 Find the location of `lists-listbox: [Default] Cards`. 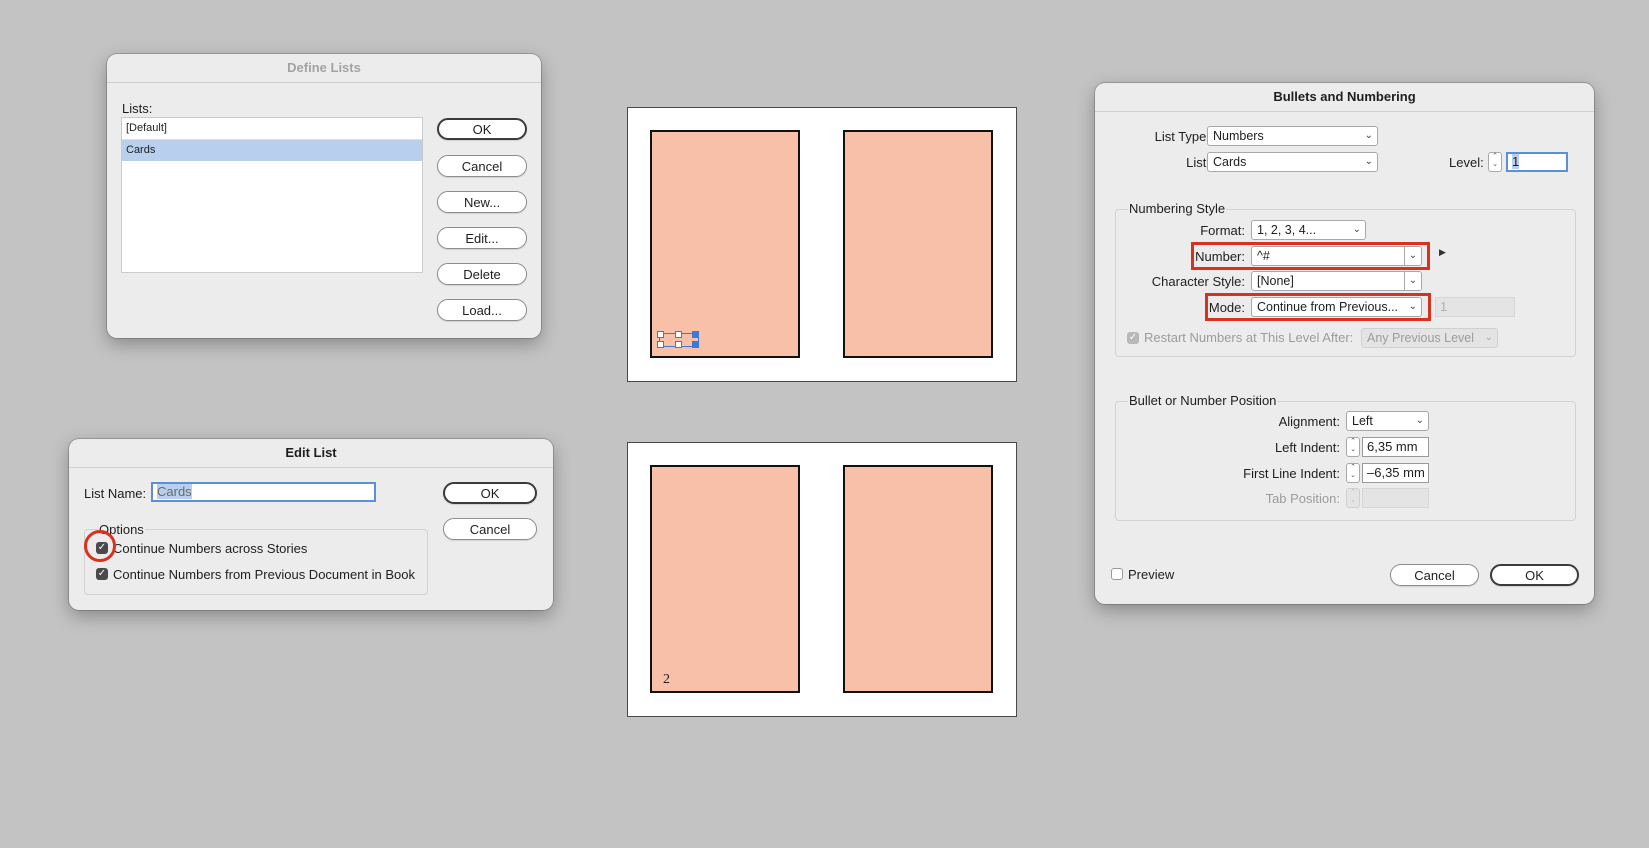

lists-listbox: [Default] Cards is located at coordinates (272, 195).